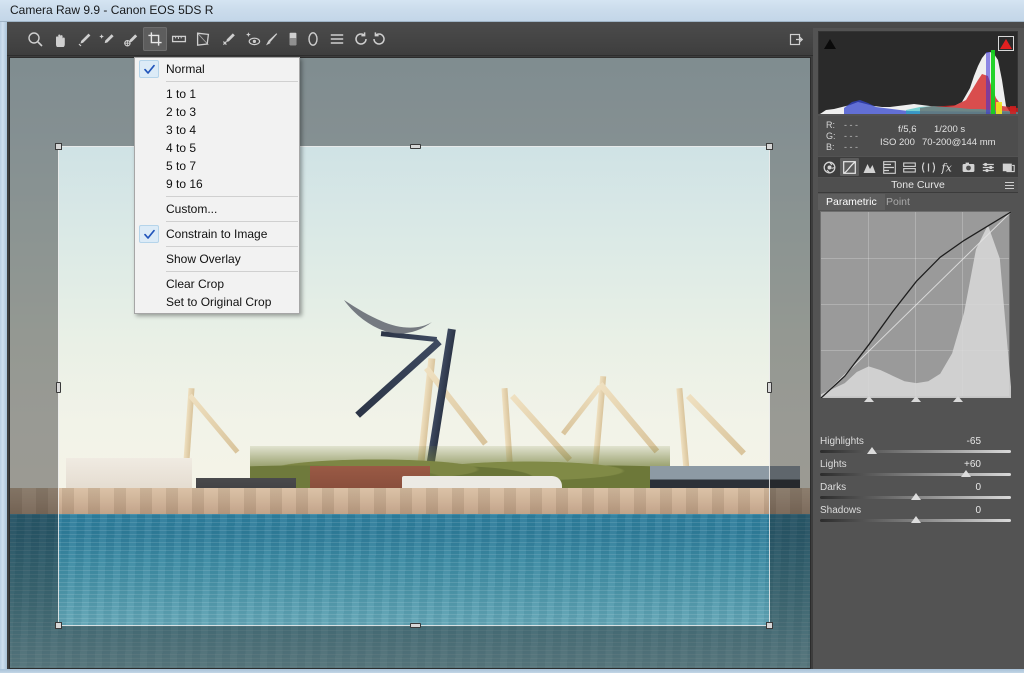 Image resolution: width=1024 pixels, height=673 pixels. What do you see at coordinates (271, 39) in the screenshot?
I see `adjustment-brush-tool` at bounding box center [271, 39].